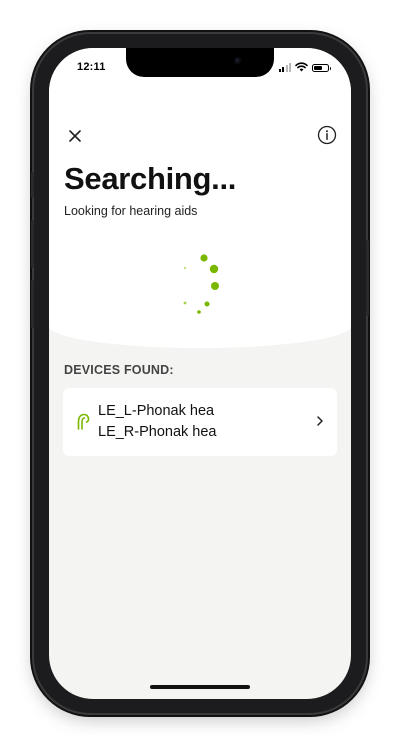 The height and width of the screenshot is (747, 400). Describe the element at coordinates (32, 244) in the screenshot. I see `volume-up-button` at that location.